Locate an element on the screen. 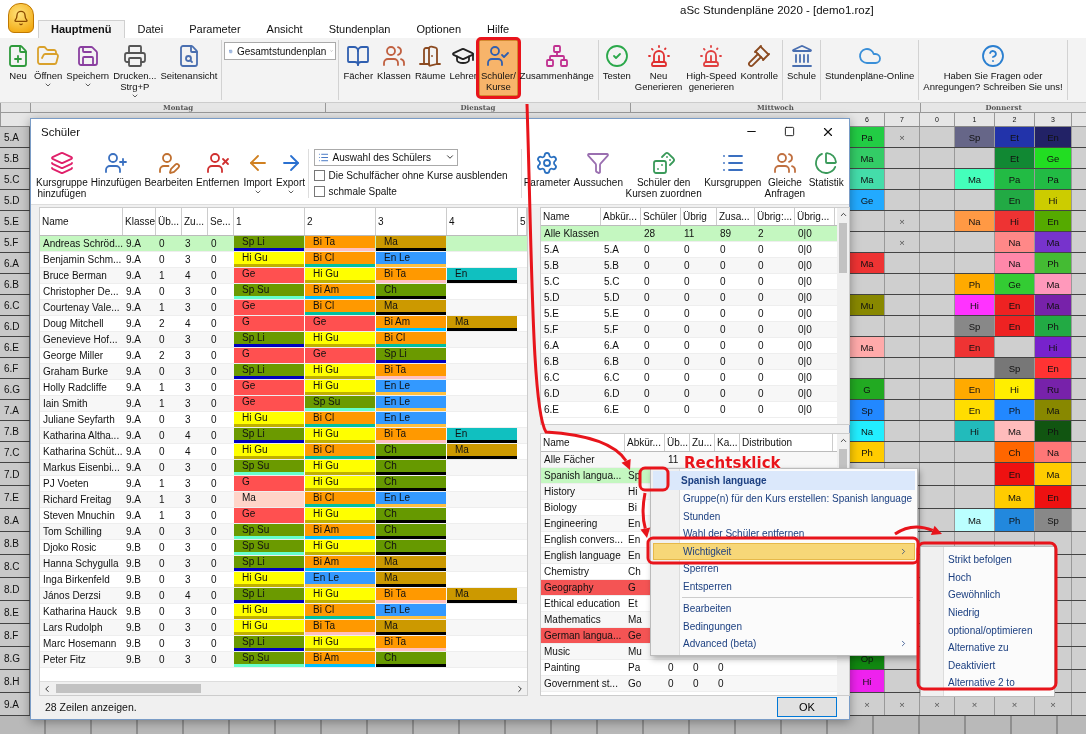 This screenshot has width=1086, height=734. table-cell-text: 2 is located at coordinates (761, 234).